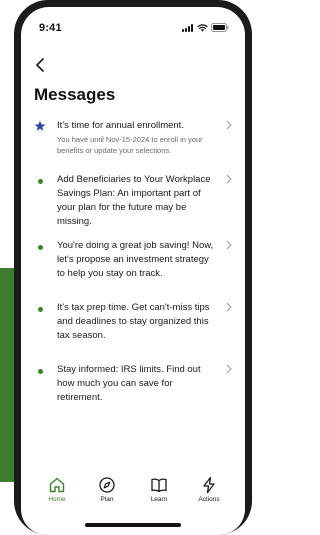 Image resolution: width=320 pixels, height=535 pixels. What do you see at coordinates (202, 27) in the screenshot?
I see `wifi-icon` at bounding box center [202, 27].